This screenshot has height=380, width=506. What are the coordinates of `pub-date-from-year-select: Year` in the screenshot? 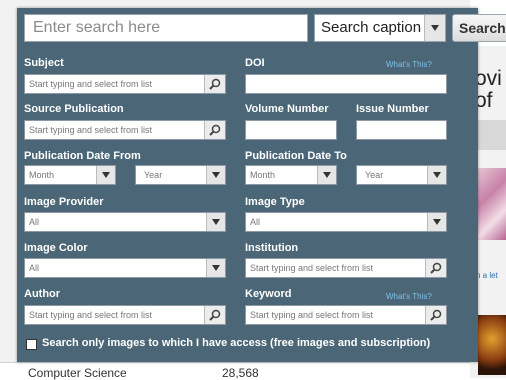 It's located at (180, 175).